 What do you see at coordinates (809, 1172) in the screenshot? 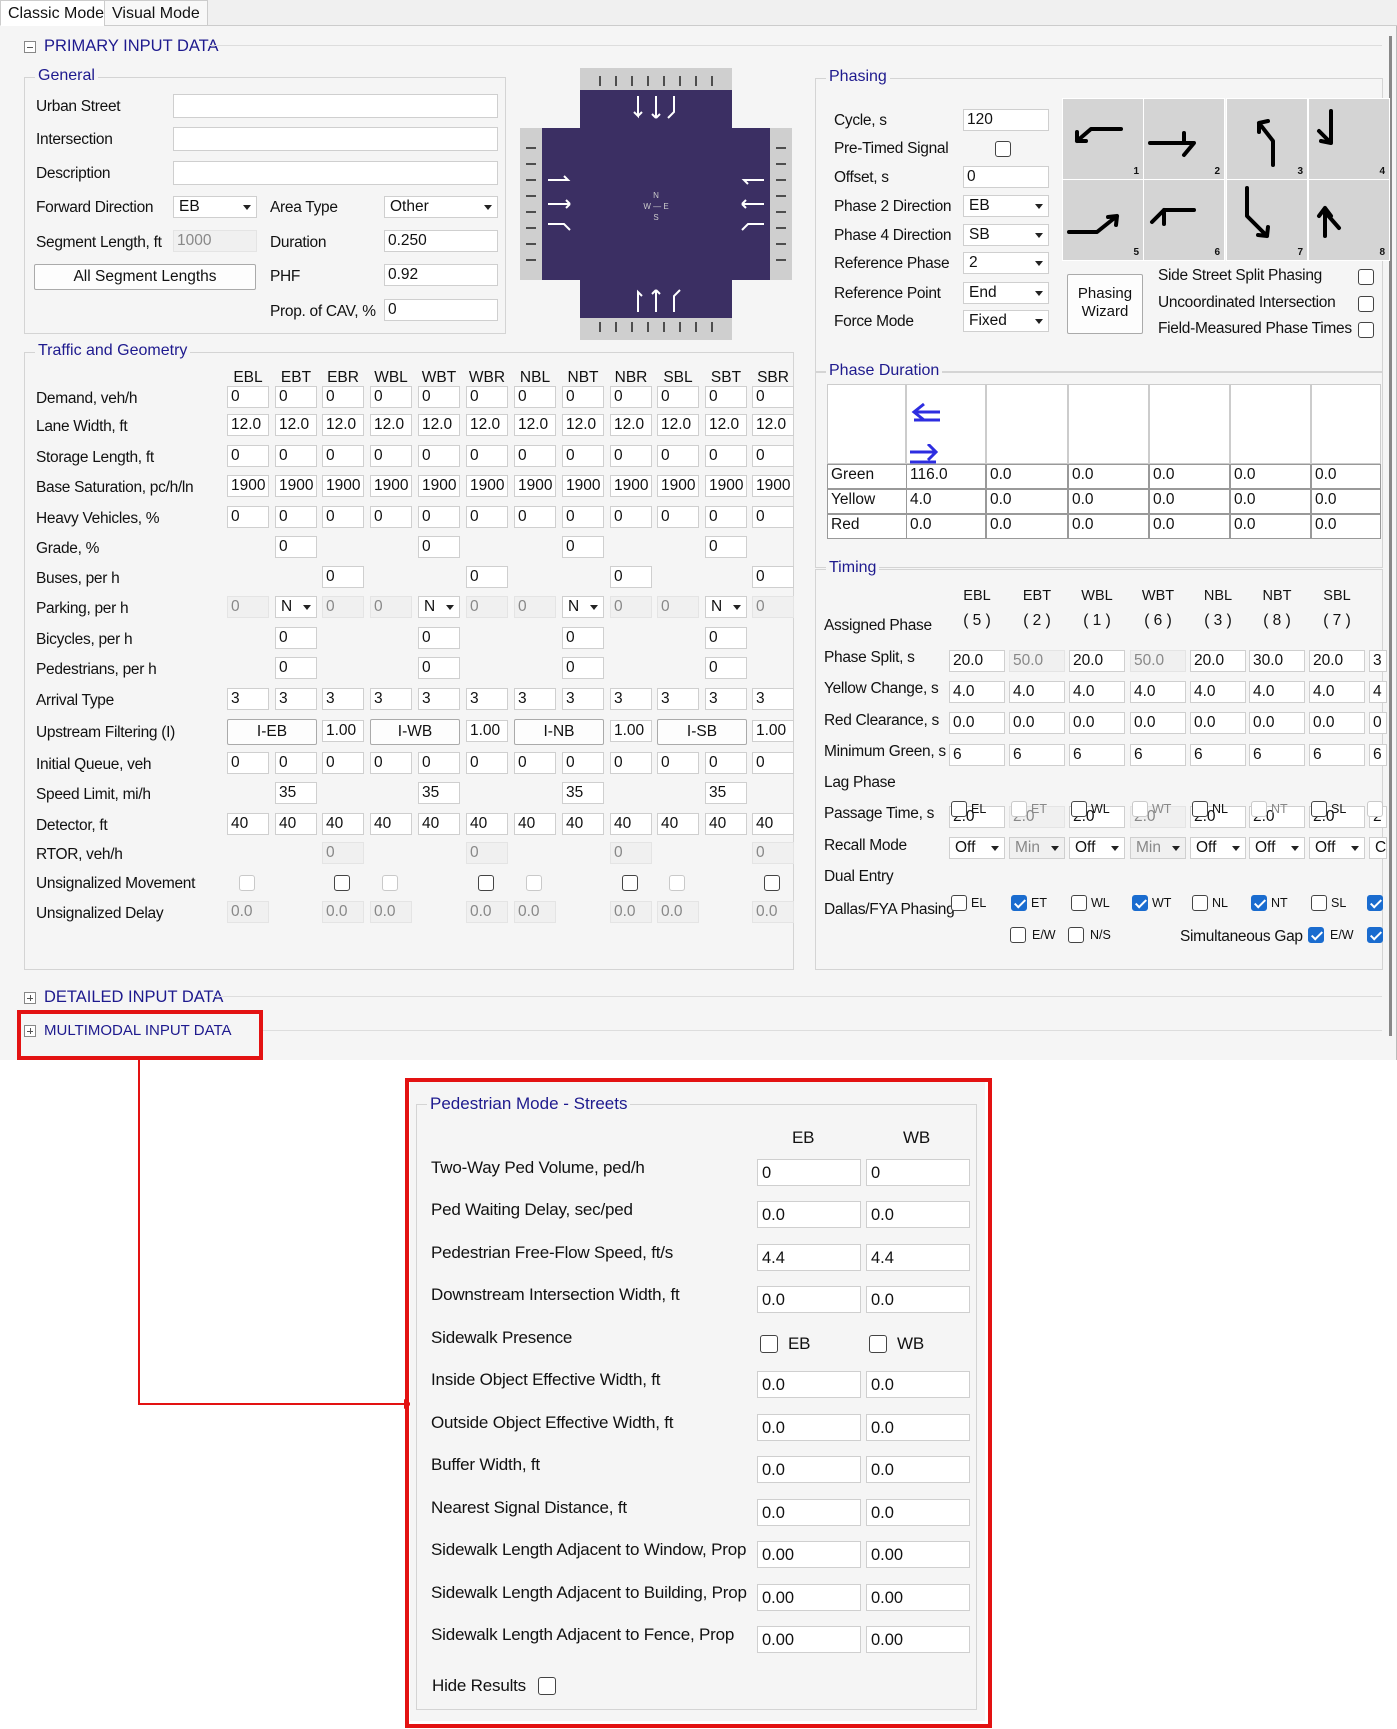
I see `ped-eb-input: 0` at bounding box center [809, 1172].